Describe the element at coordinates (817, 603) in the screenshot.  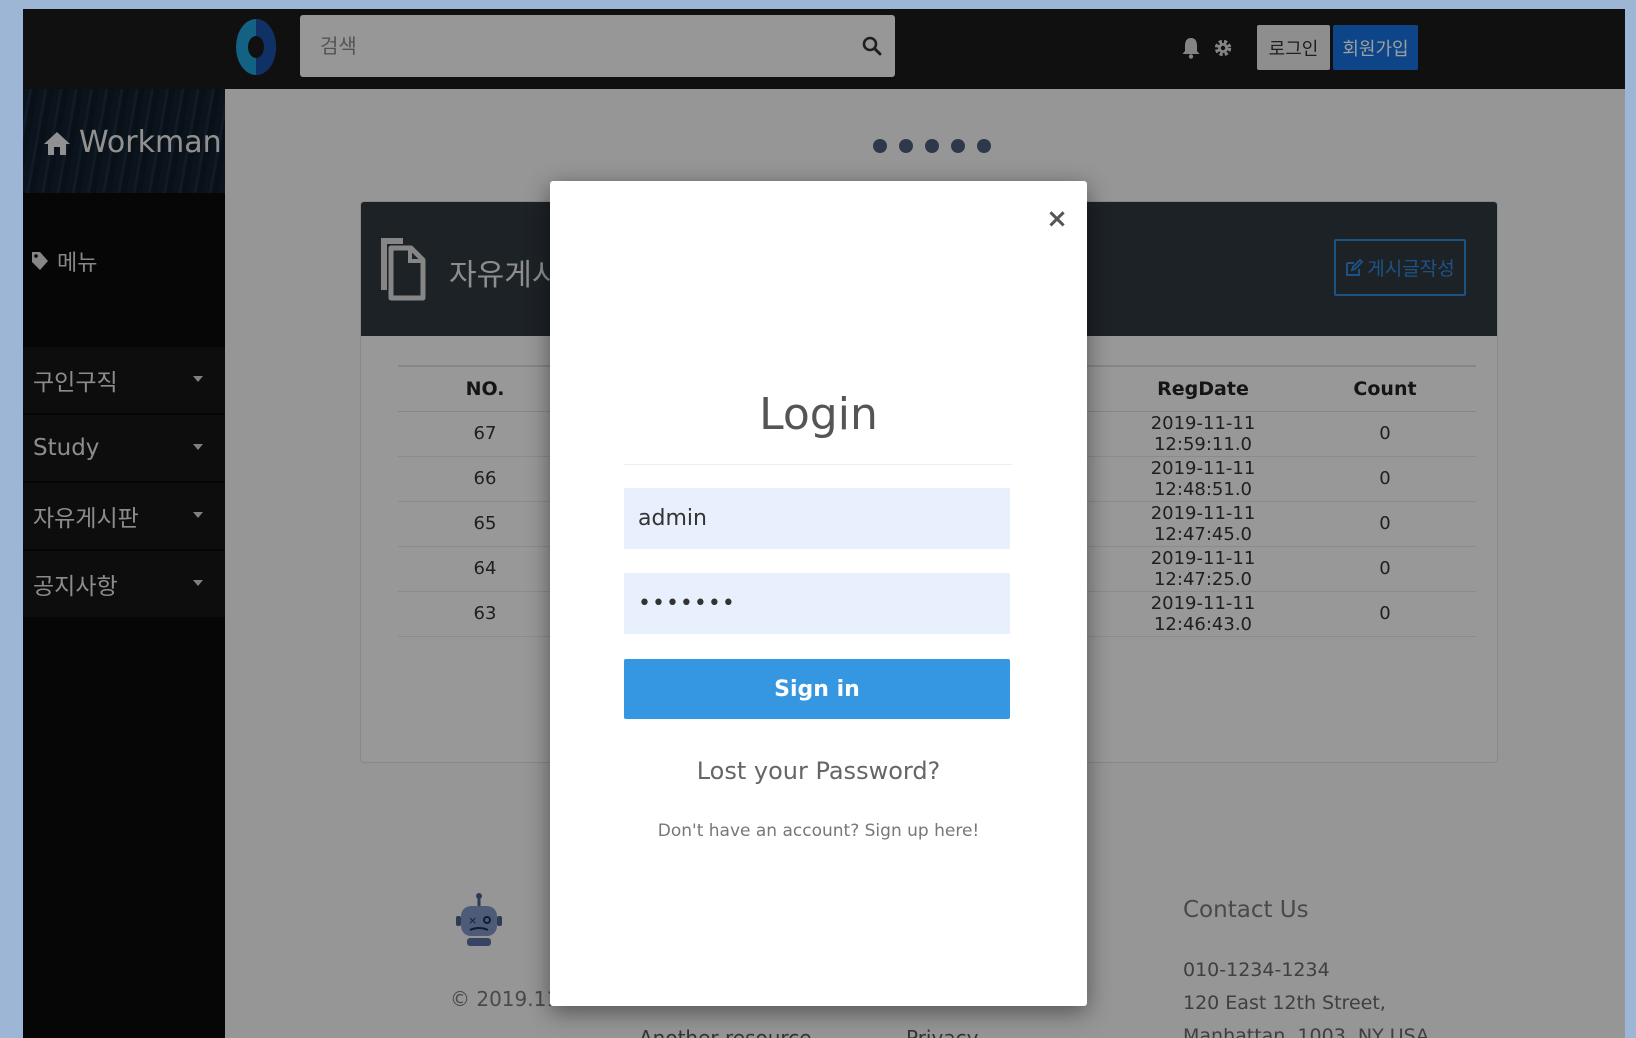
I see `password-input` at that location.